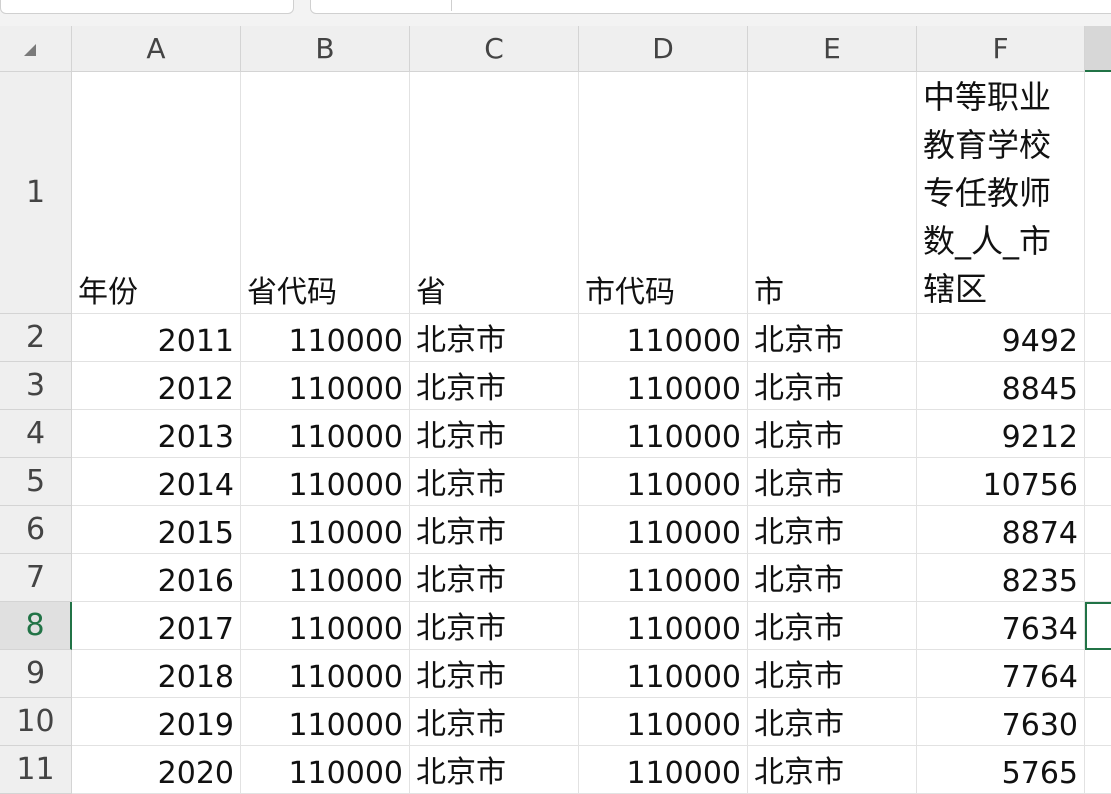 The width and height of the screenshot is (1111, 794). What do you see at coordinates (36, 770) in the screenshot?
I see `row-header-11: 11` at bounding box center [36, 770].